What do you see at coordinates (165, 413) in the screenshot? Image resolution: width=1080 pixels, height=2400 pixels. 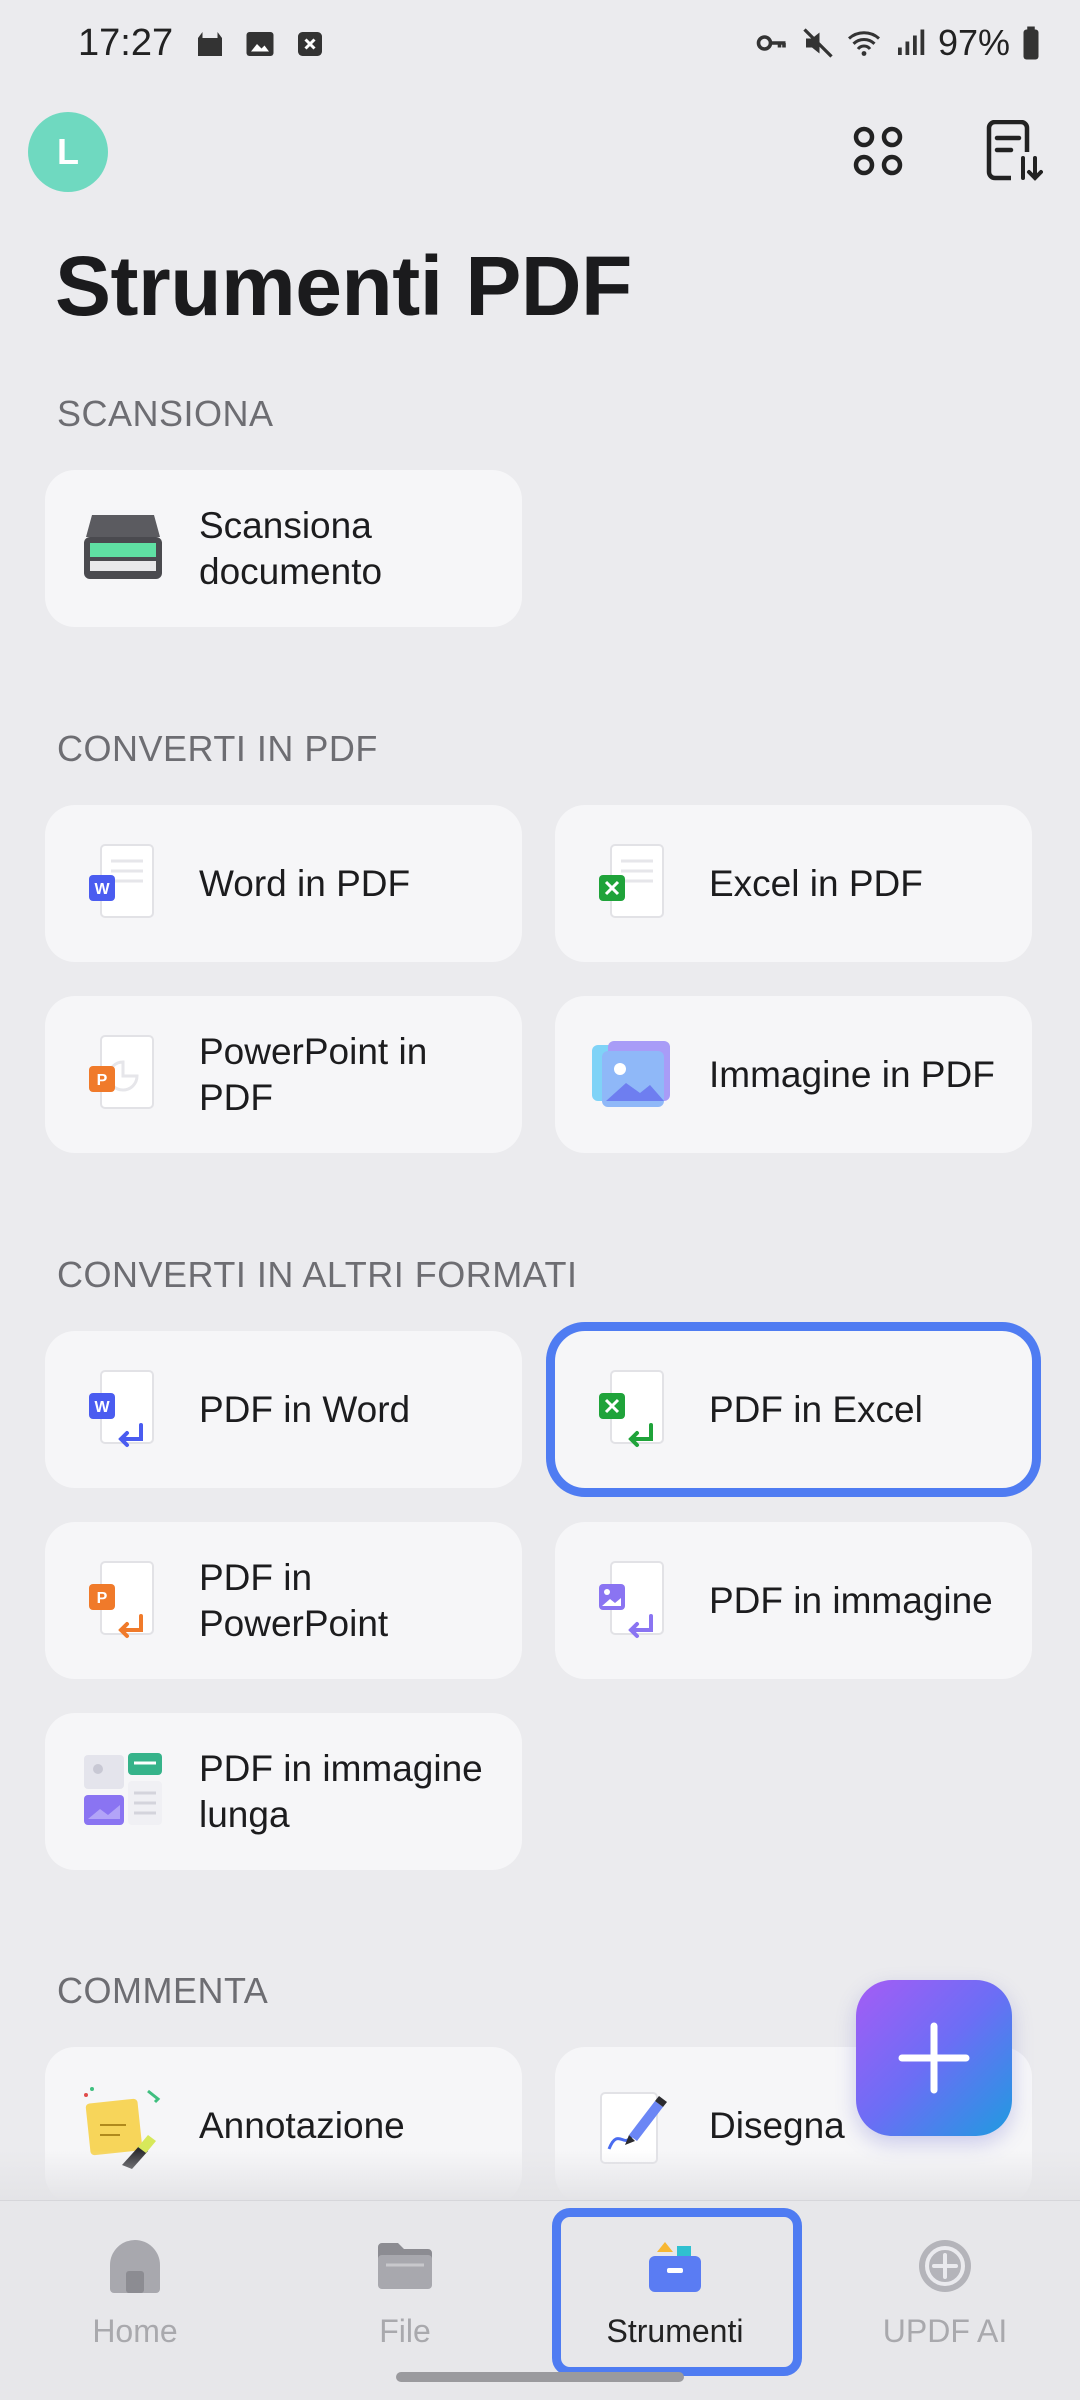 I see `section-label-scan: SCANSIONA` at bounding box center [165, 413].